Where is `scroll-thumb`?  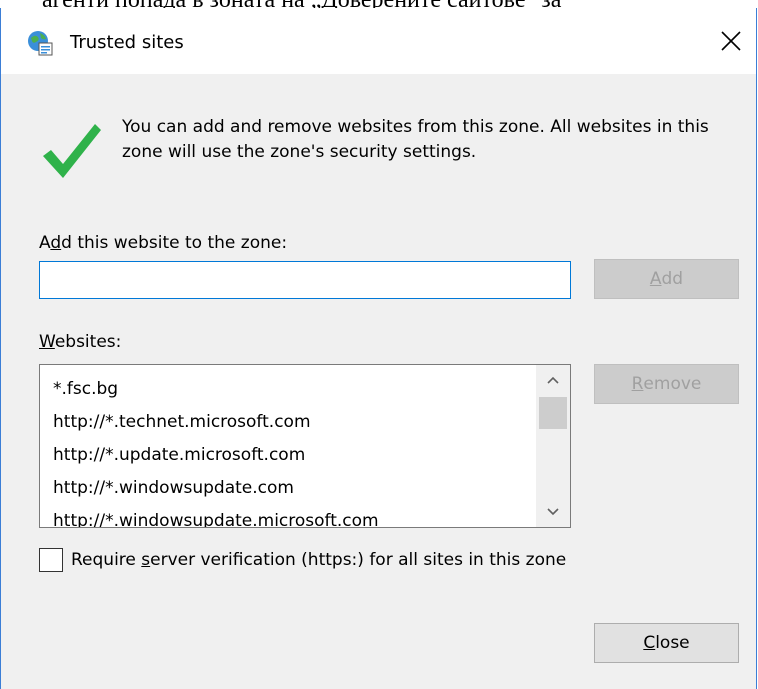 scroll-thumb is located at coordinates (553, 413).